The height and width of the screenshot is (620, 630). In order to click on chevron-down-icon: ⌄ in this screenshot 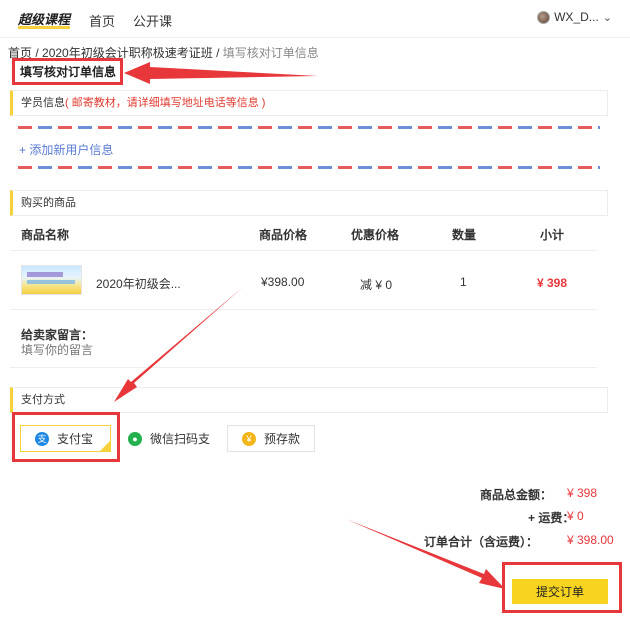, I will do `click(607, 17)`.